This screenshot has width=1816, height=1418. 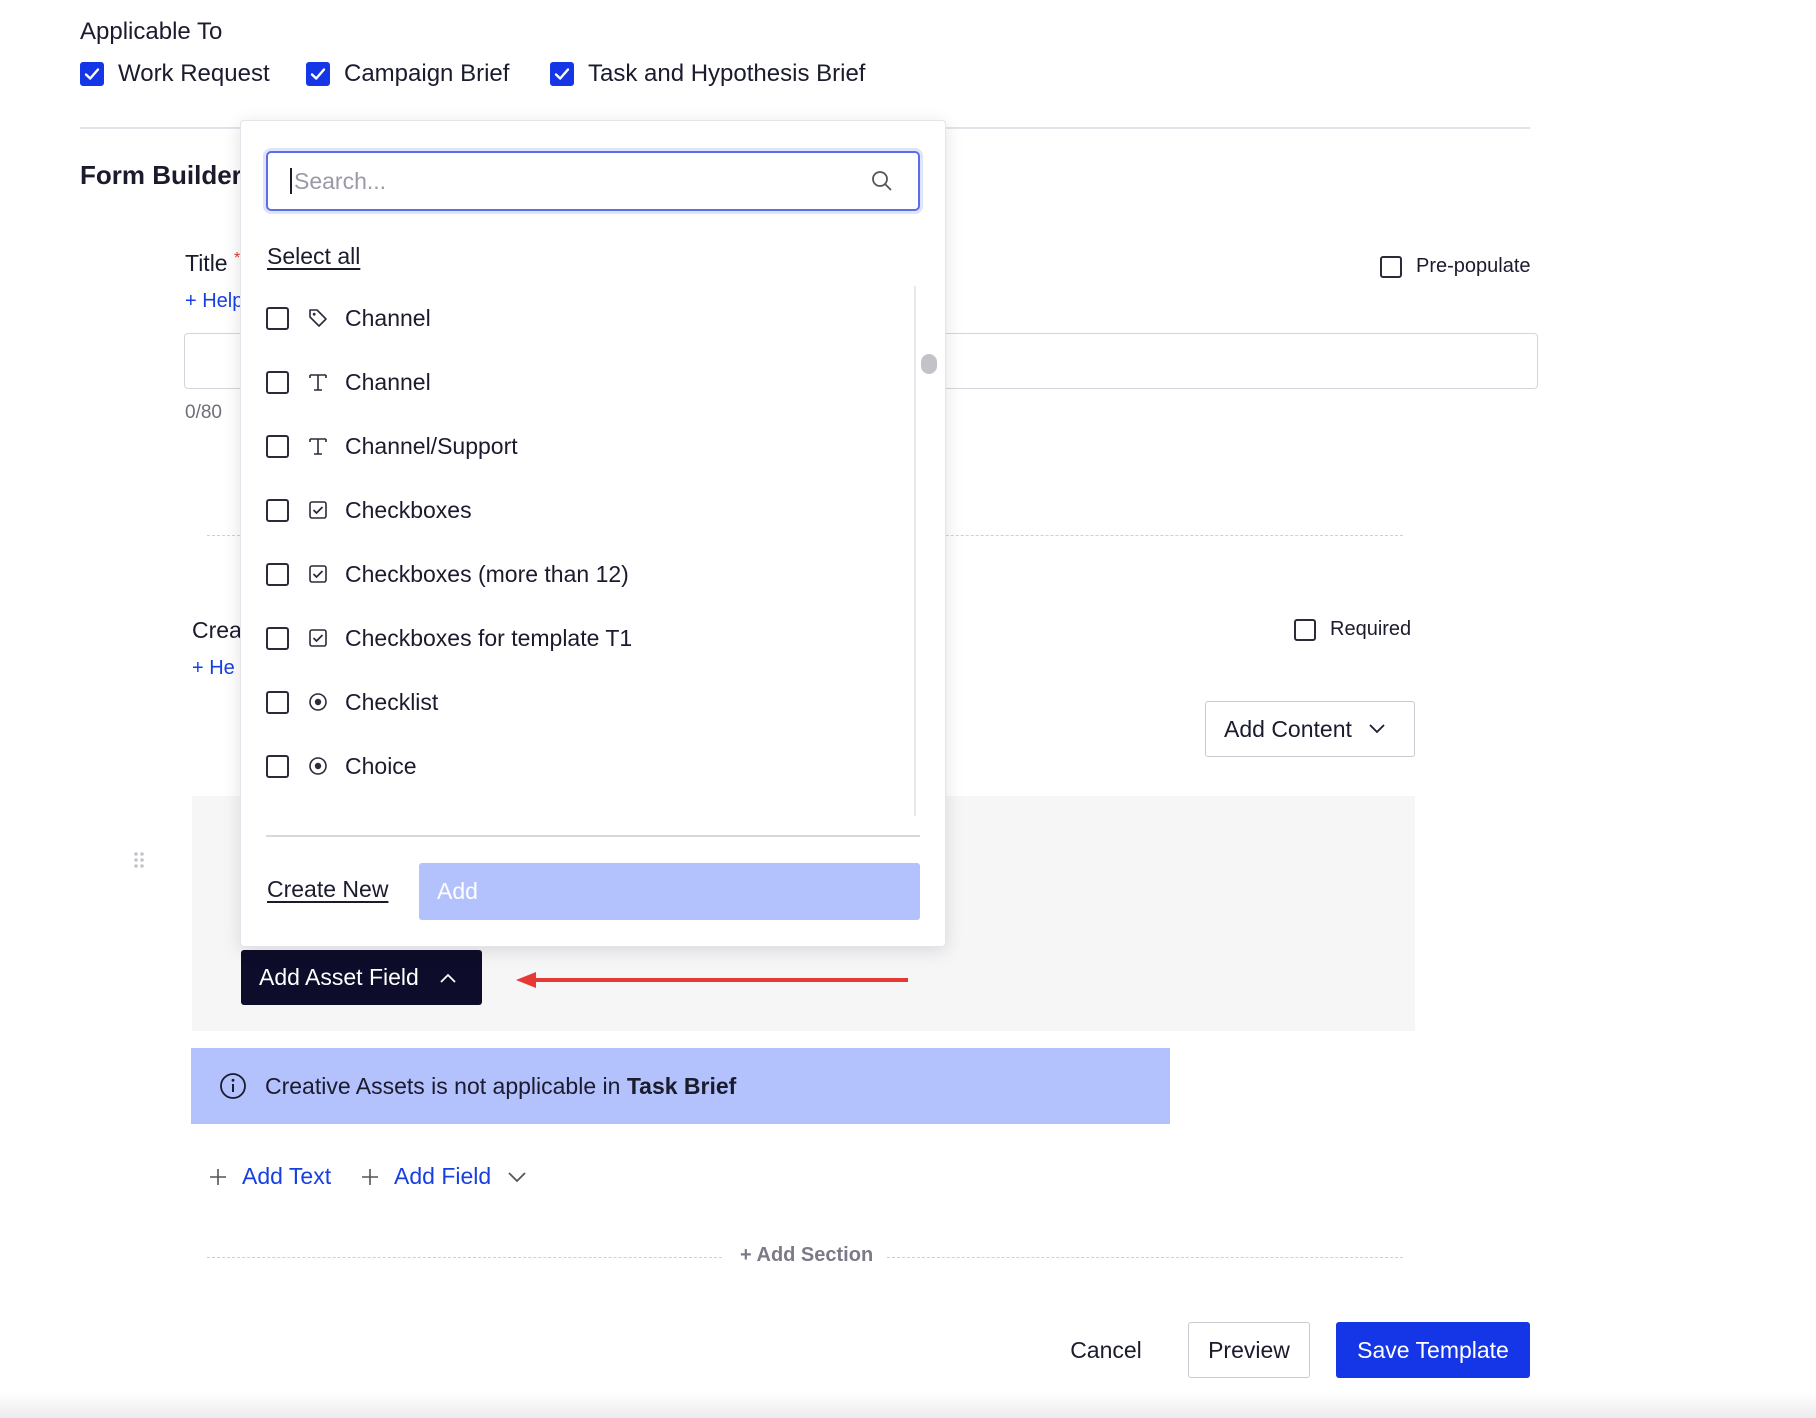 What do you see at coordinates (194, 73) in the screenshot?
I see `work-request-label: Work Request` at bounding box center [194, 73].